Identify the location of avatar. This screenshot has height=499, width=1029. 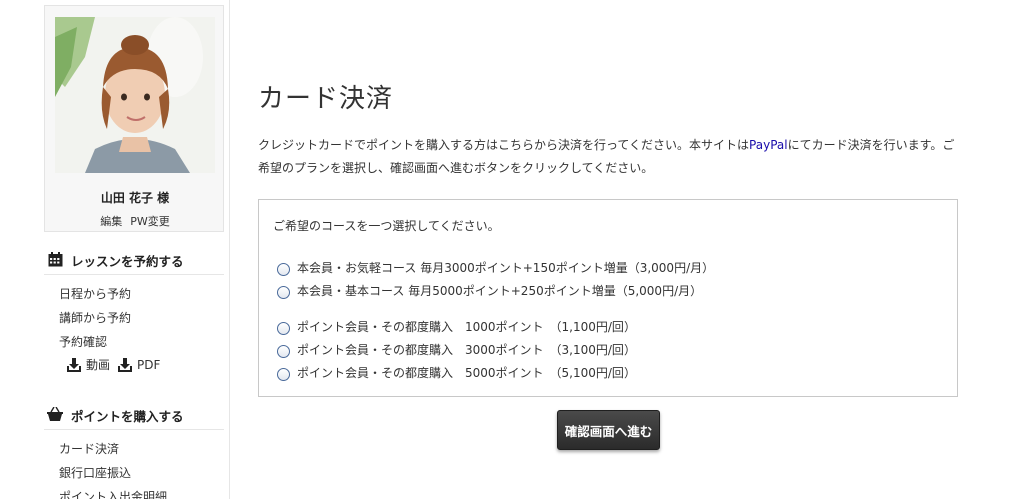
(135, 95).